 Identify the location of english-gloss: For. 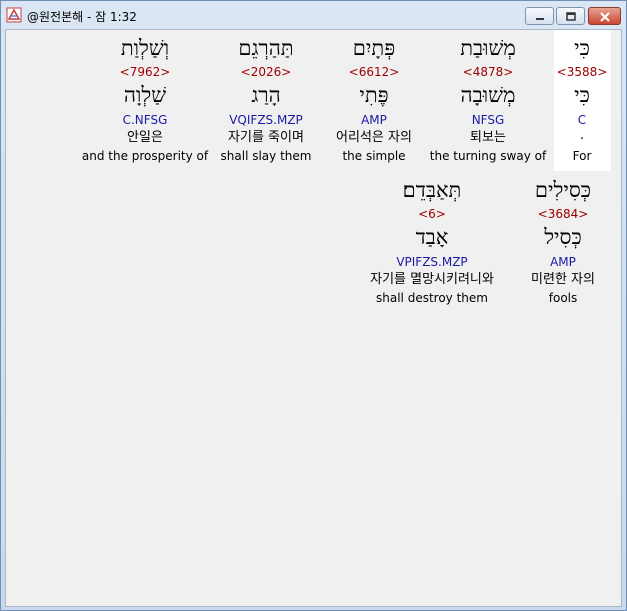
(582, 156).